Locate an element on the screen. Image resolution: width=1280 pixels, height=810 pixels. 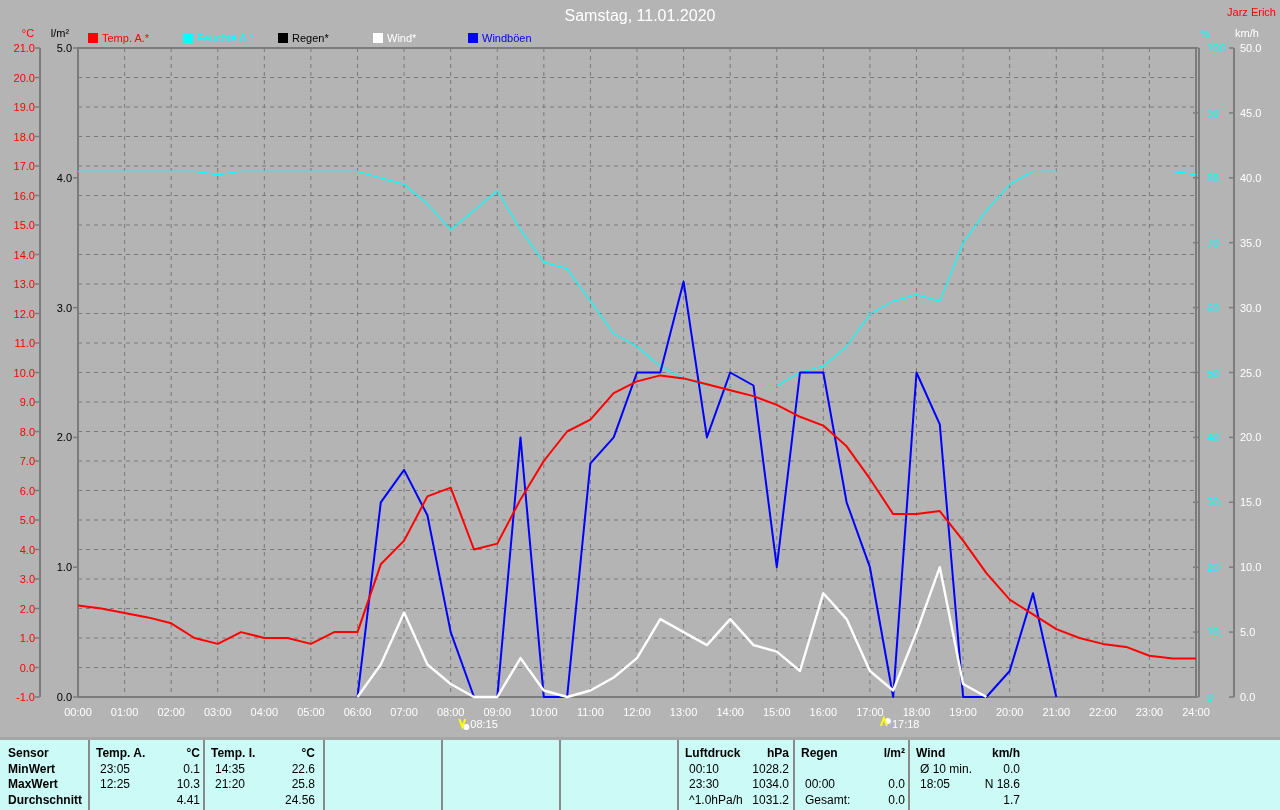
axis-label: 20.0 is located at coordinates (1251, 437).